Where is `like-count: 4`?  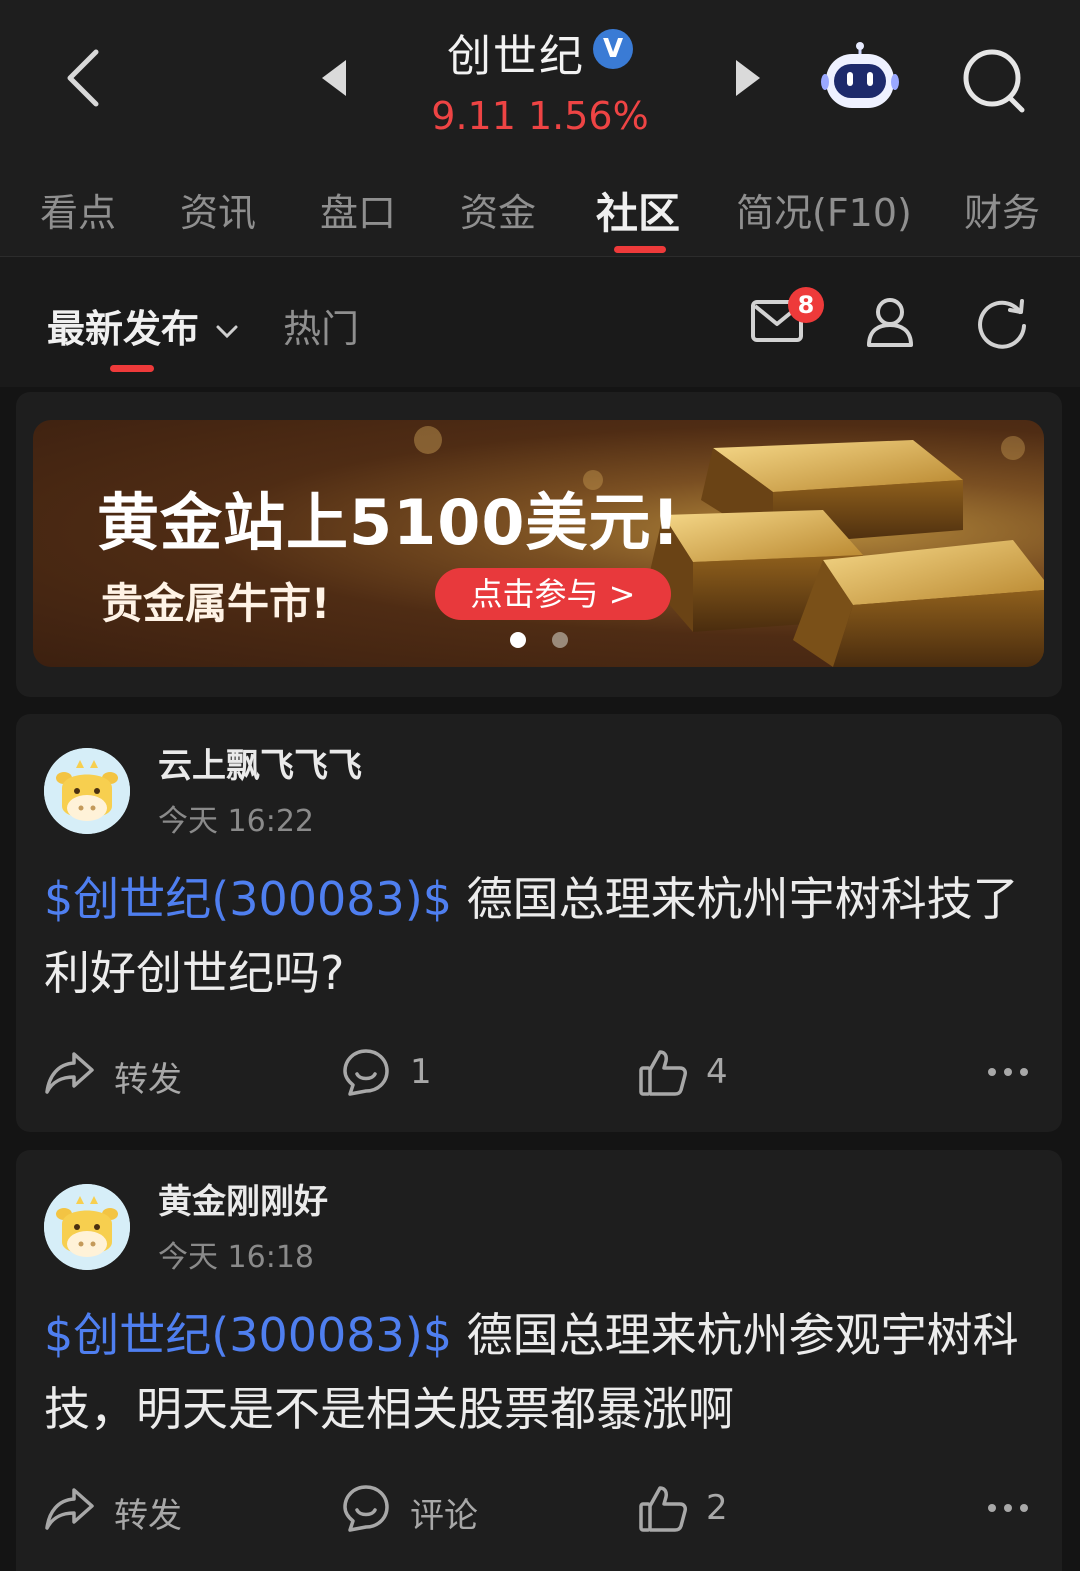 like-count: 4 is located at coordinates (717, 1072).